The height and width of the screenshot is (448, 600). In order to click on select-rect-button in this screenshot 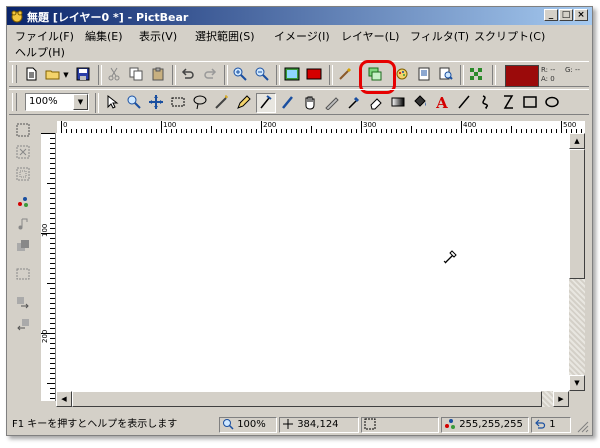, I will do `click(23, 131)`.